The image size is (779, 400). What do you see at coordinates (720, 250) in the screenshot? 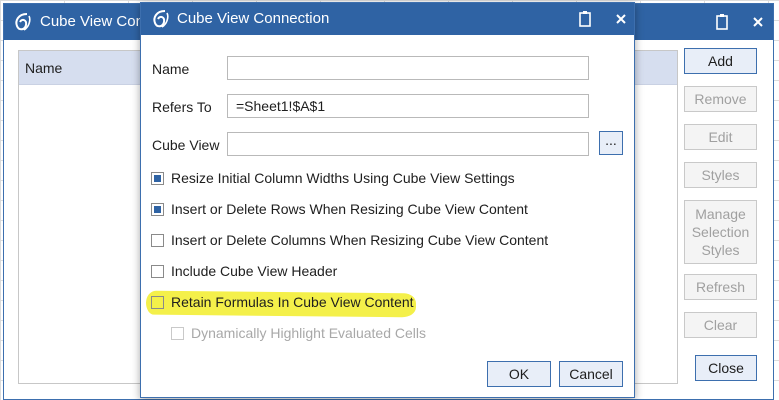
I see `manage-line-3: Styles` at bounding box center [720, 250].